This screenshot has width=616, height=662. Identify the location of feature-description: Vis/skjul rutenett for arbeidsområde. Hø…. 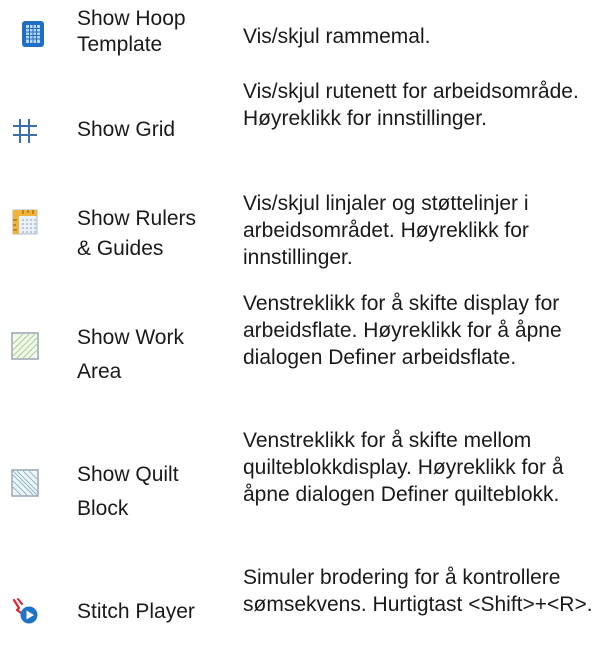
(411, 105).